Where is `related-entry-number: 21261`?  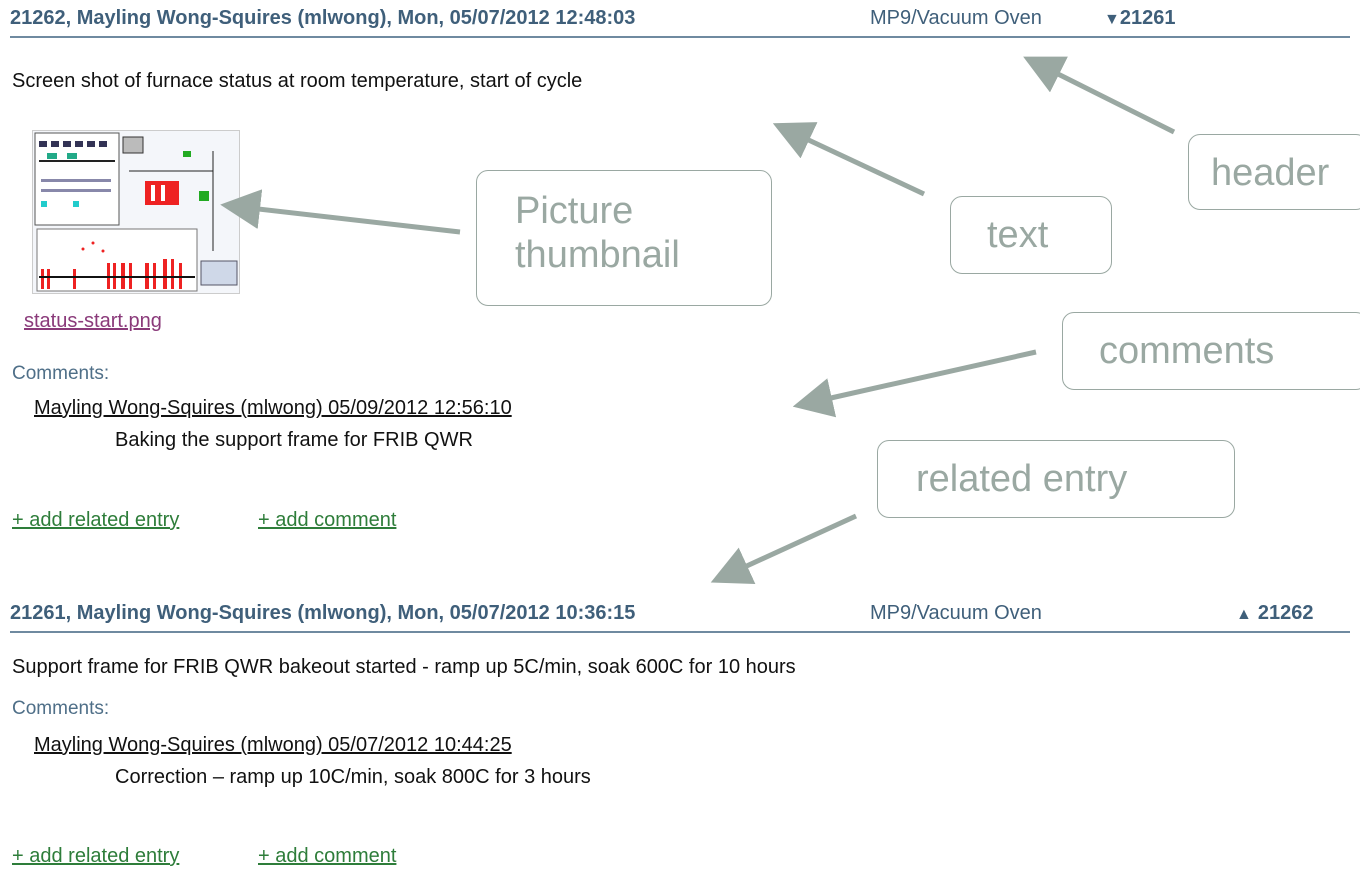 related-entry-number: 21261 is located at coordinates (1147, 18).